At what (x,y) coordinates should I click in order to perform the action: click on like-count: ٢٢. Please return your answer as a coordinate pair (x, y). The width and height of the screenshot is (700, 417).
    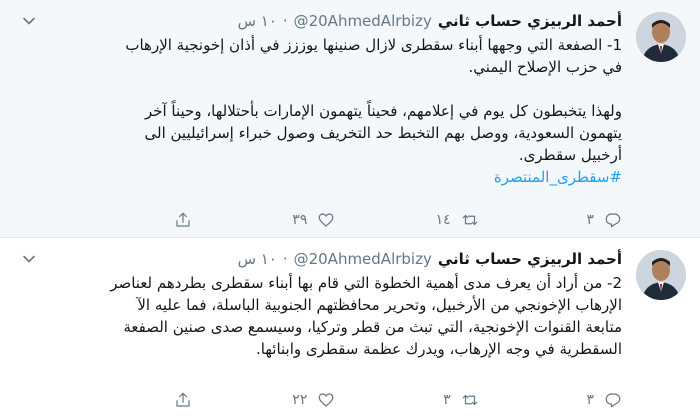
    Looking at the image, I should click on (300, 400).